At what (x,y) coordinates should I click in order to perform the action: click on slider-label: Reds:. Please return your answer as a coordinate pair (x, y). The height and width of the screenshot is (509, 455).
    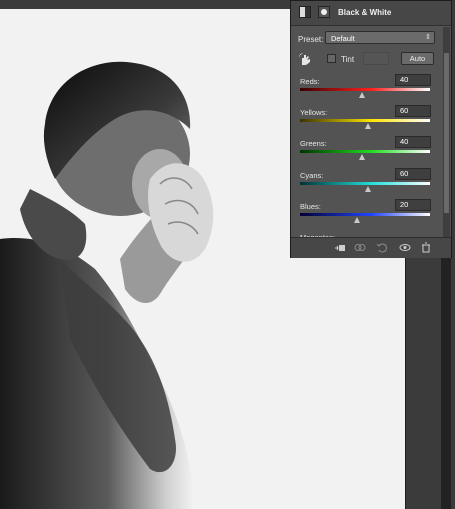
    Looking at the image, I should click on (310, 81).